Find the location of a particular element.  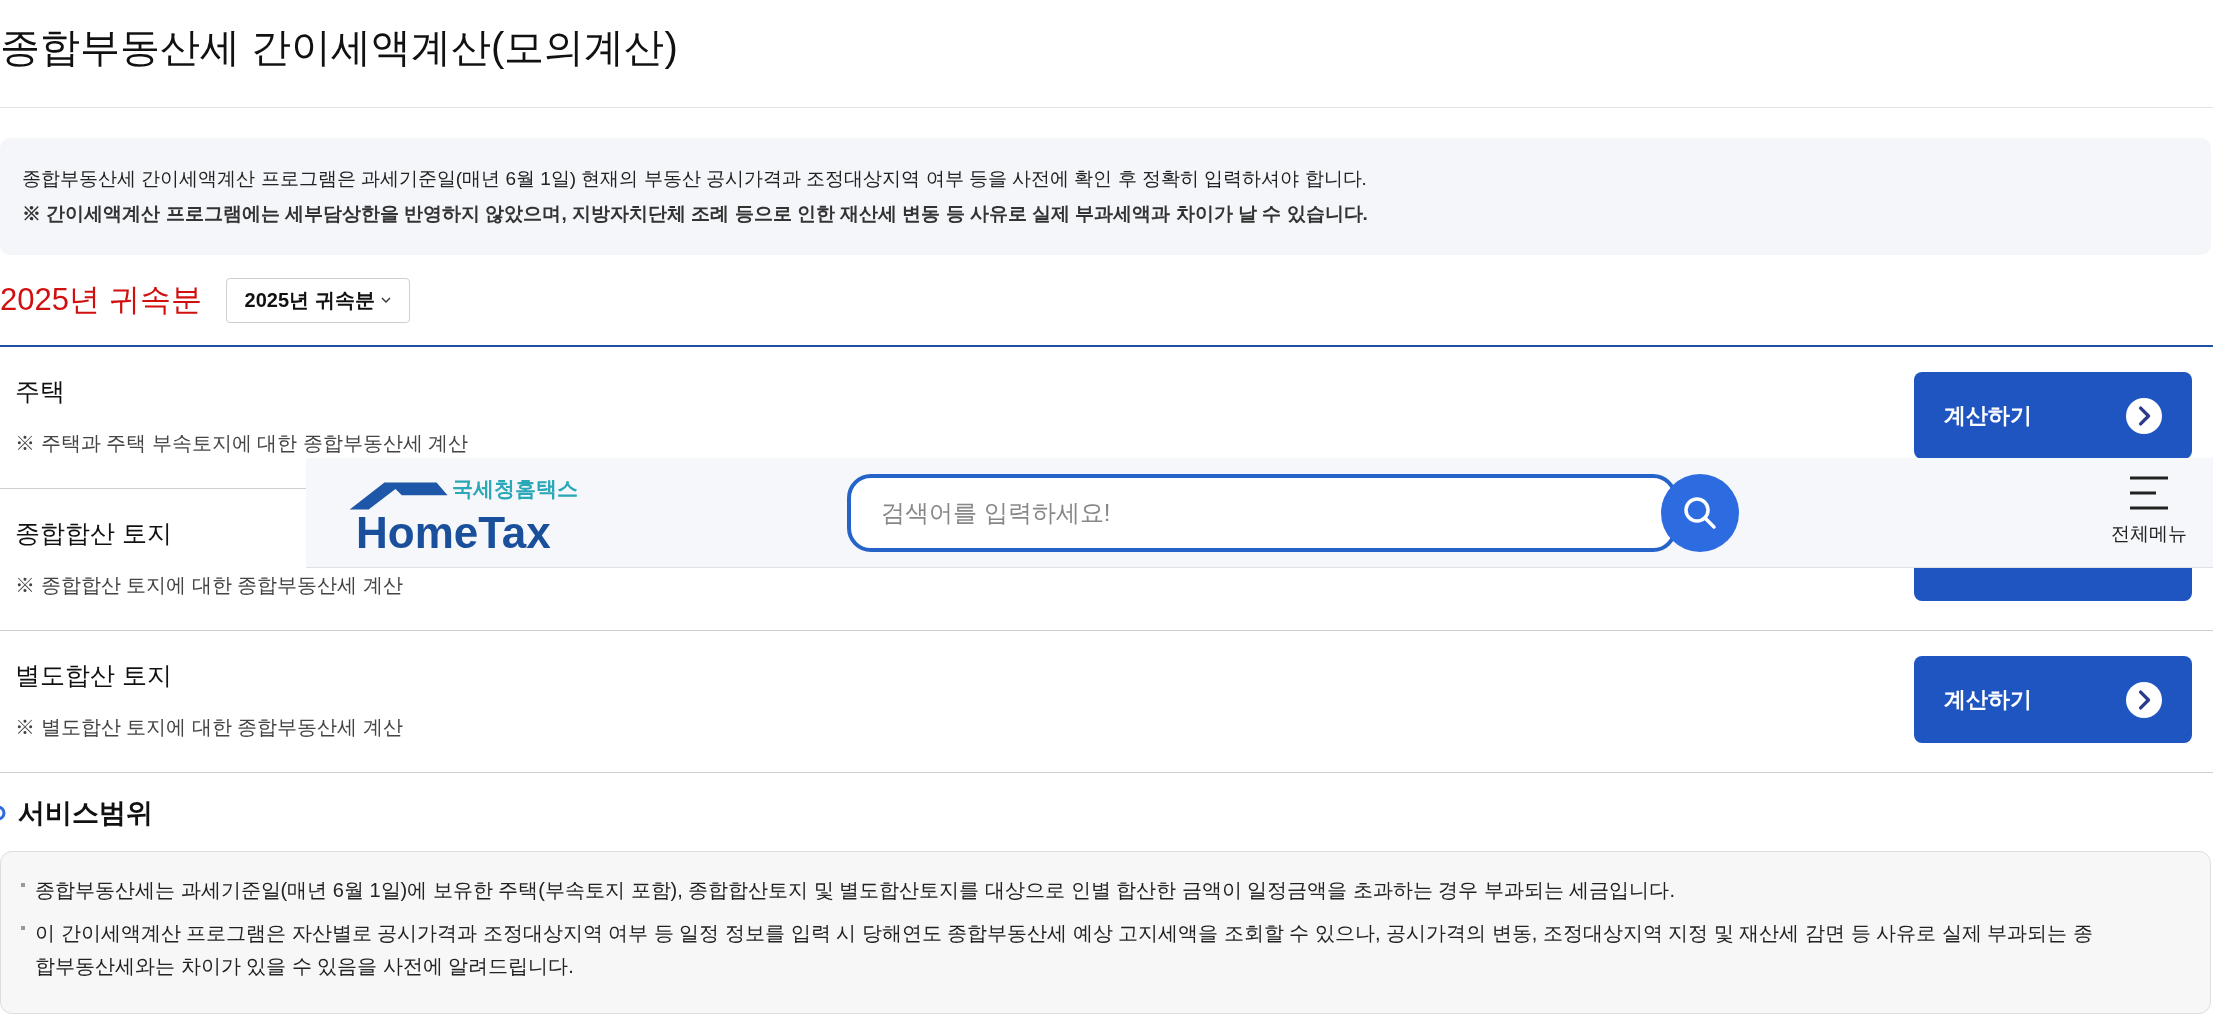

row-description: ※ 별도합산 토지에 대한 종합부동산세 계산 is located at coordinates (209, 728).